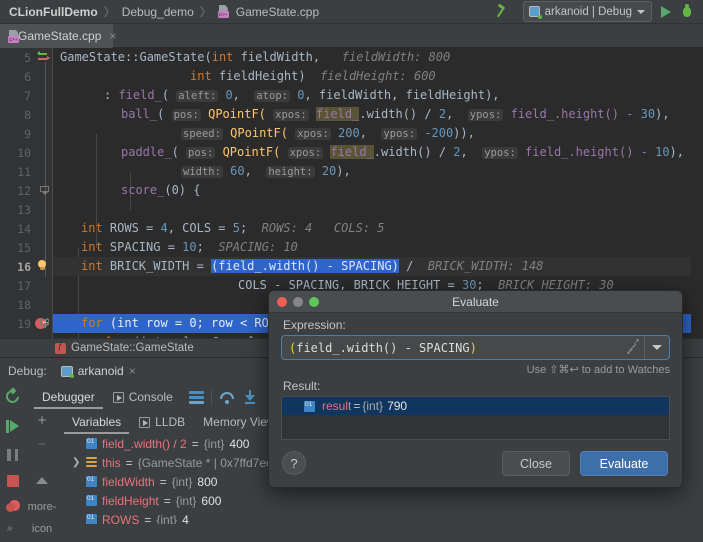 The height and width of the screenshot is (542, 703). I want to click on up-arrow-icon, so click(42, 471).